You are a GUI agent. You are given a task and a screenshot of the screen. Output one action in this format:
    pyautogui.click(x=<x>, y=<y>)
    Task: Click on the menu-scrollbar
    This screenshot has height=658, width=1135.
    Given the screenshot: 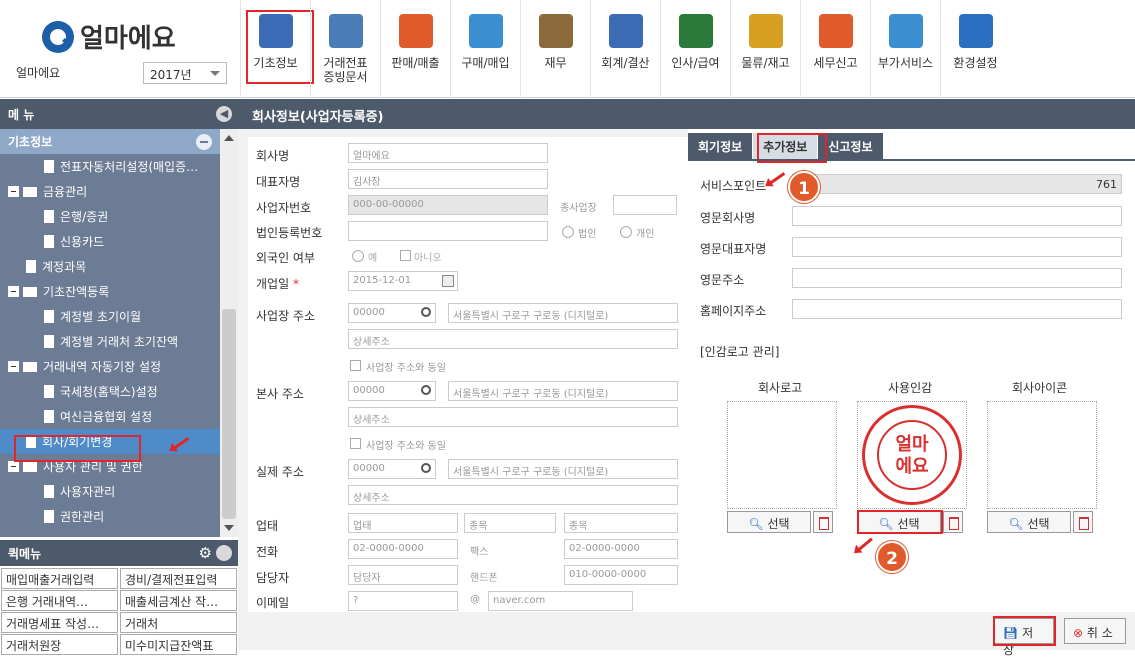 What is the action you would take?
    pyautogui.click(x=229, y=333)
    